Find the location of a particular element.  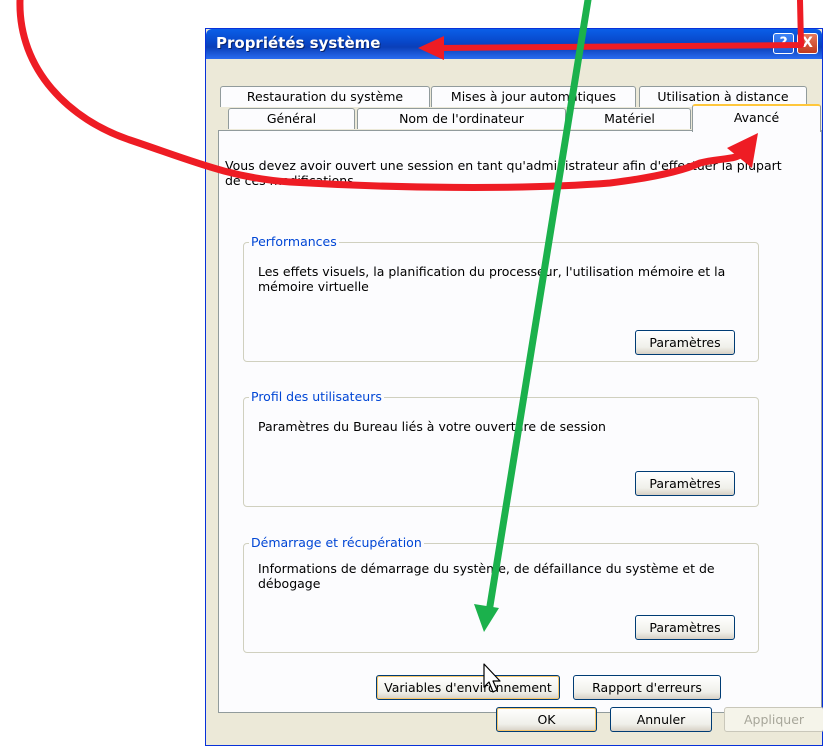

tab-nom-ordinateur: Nom de l'ordinateur is located at coordinates (461, 118).